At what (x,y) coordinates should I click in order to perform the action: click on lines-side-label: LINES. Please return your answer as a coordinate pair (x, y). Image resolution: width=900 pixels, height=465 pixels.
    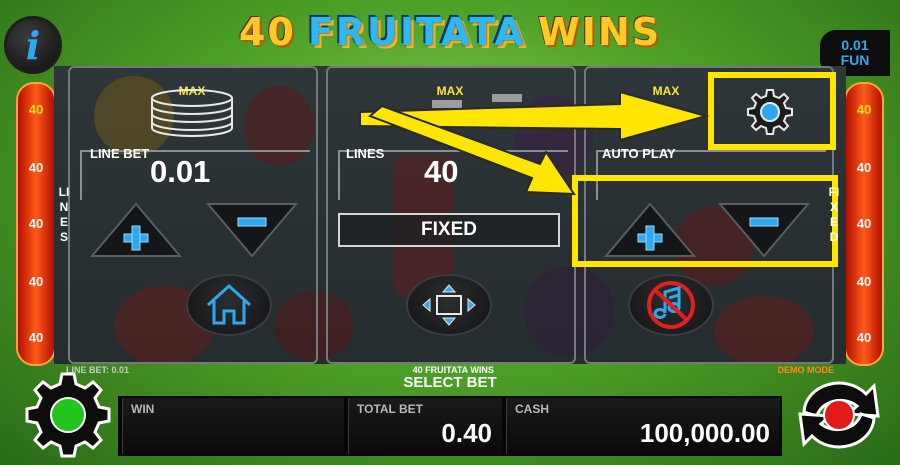
    Looking at the image, I should click on (64, 215).